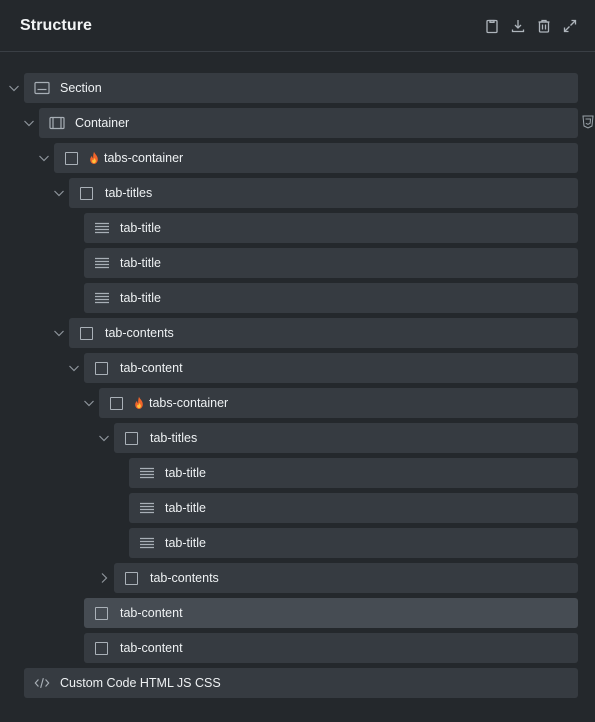 This screenshot has width=595, height=722. I want to click on chevron-right-icon, so click(104, 578).